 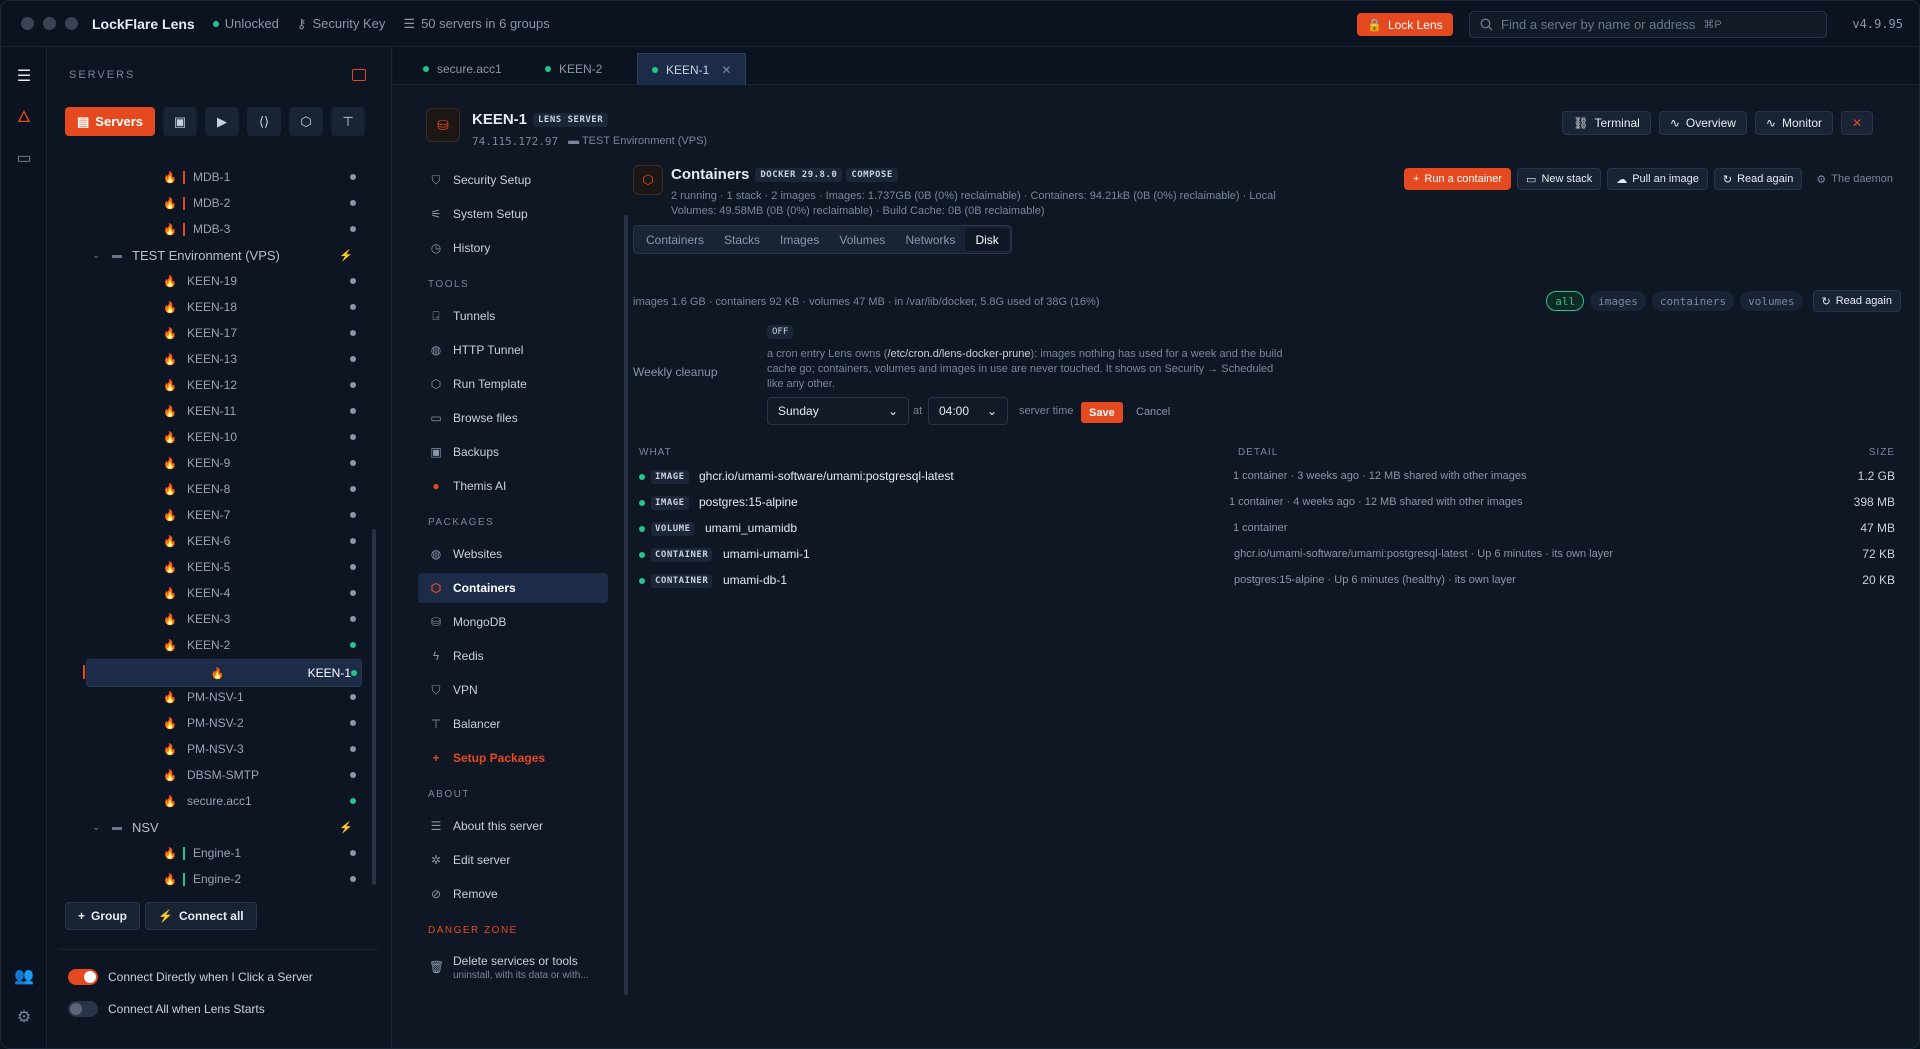 What do you see at coordinates (24, 77) in the screenshot?
I see `servers-rail-icon: ☰` at bounding box center [24, 77].